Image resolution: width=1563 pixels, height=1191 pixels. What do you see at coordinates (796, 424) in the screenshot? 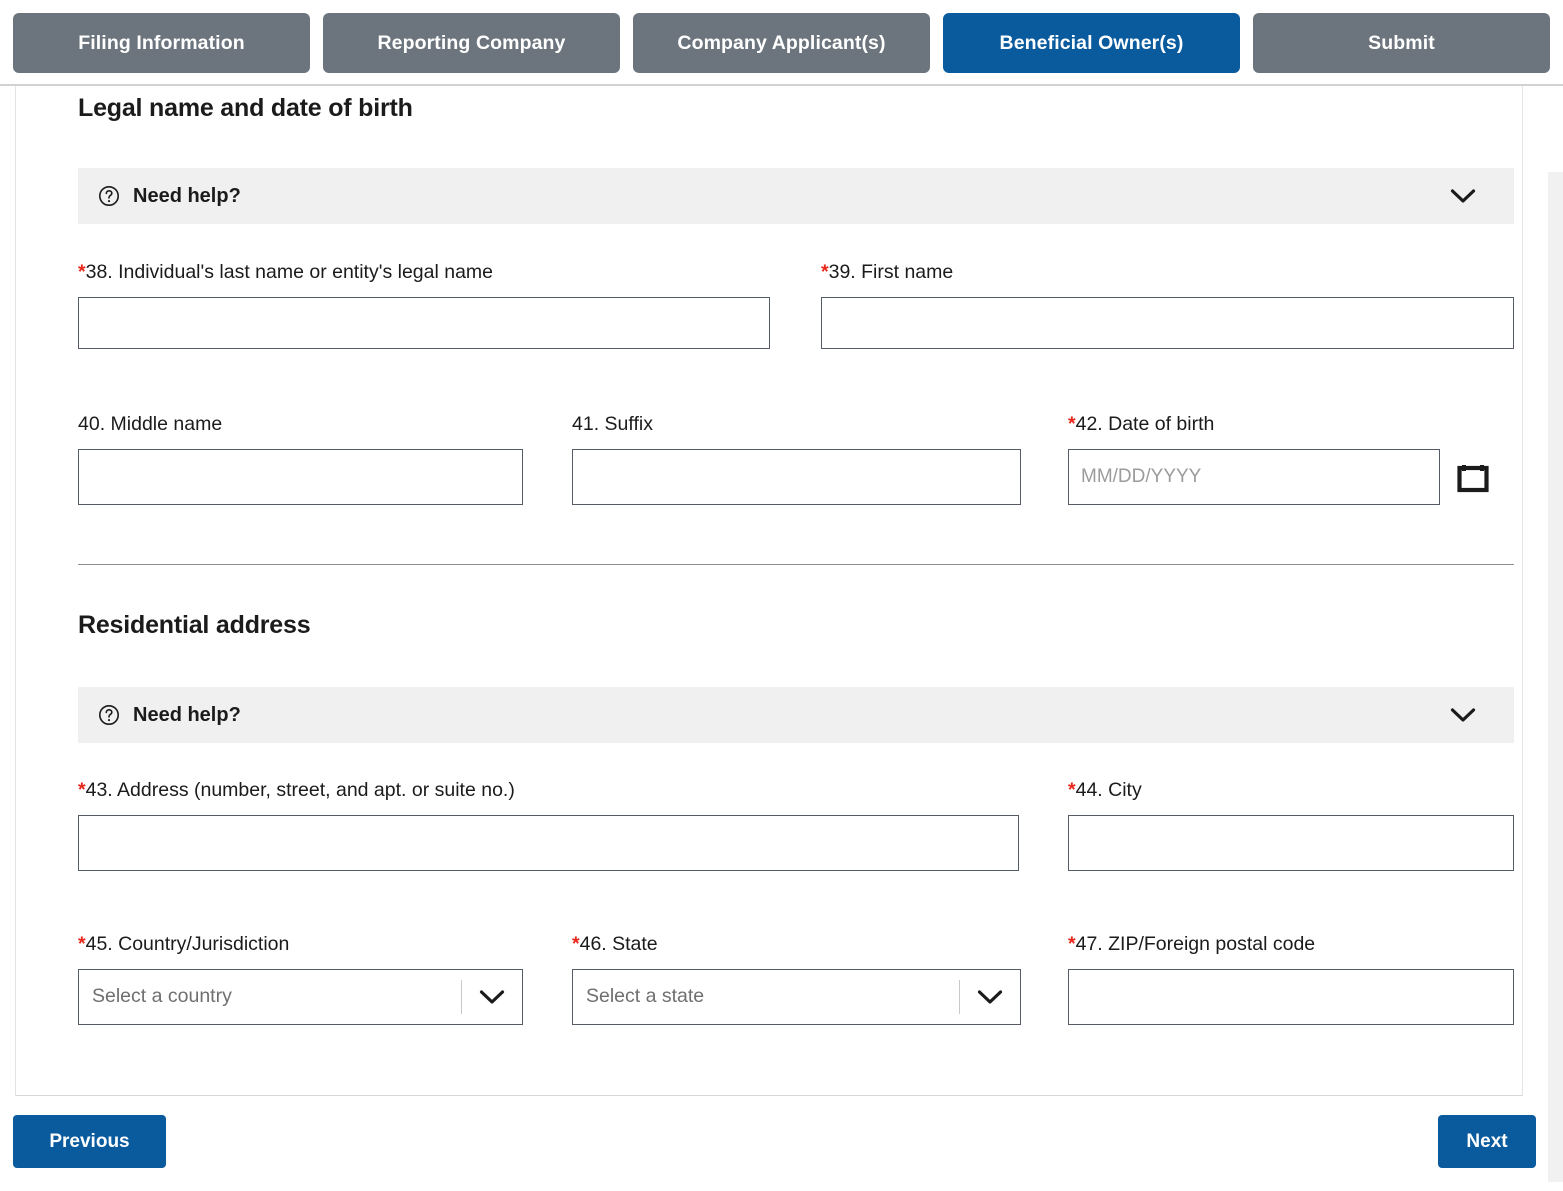
I see `label-suffix: 41. Suffix` at bounding box center [796, 424].